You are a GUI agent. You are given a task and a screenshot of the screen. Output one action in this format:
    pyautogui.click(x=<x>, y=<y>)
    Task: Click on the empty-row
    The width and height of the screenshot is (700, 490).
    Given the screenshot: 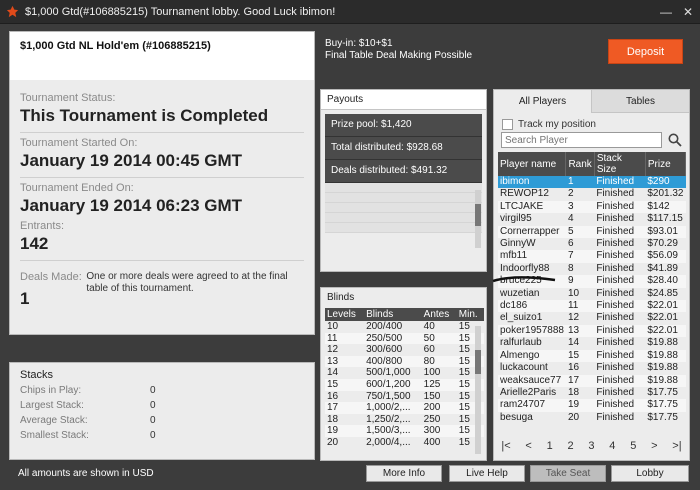 What is the action you would take?
    pyautogui.click(x=403, y=228)
    